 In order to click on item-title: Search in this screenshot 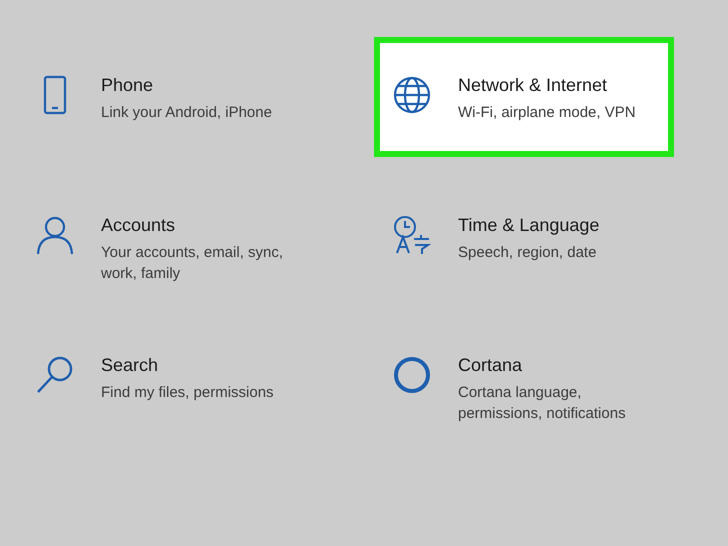, I will do `click(130, 365)`.